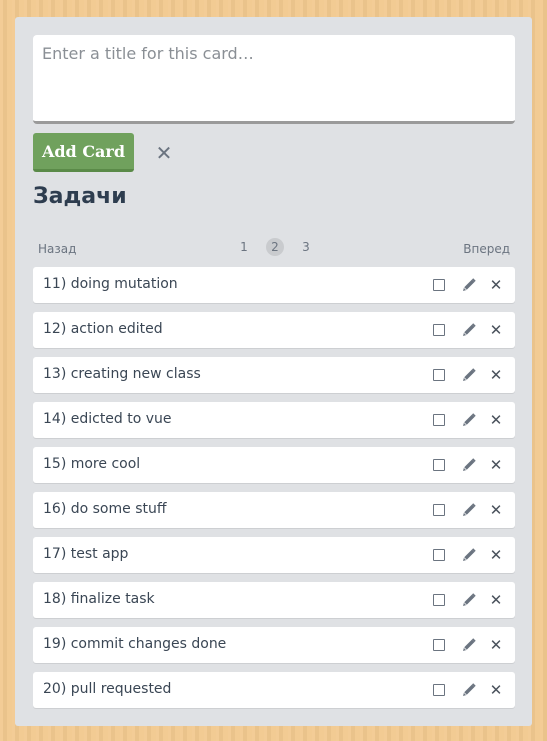 The width and height of the screenshot is (547, 741). What do you see at coordinates (83, 152) in the screenshot?
I see `add-card-button: Add Card` at bounding box center [83, 152].